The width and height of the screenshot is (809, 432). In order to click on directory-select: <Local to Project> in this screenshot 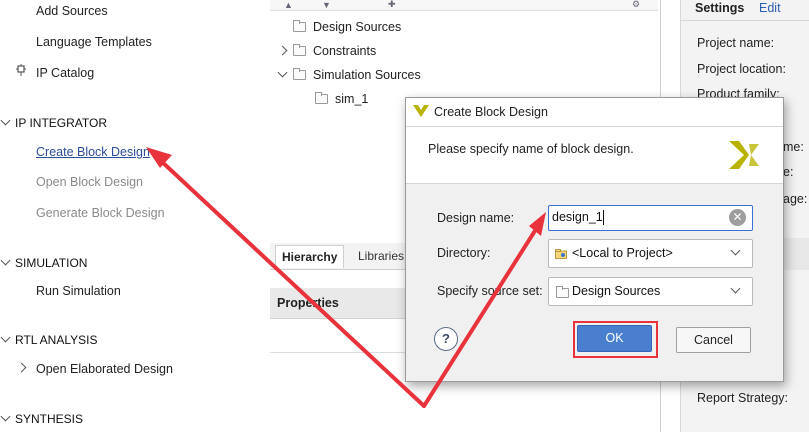, I will do `click(650, 253)`.